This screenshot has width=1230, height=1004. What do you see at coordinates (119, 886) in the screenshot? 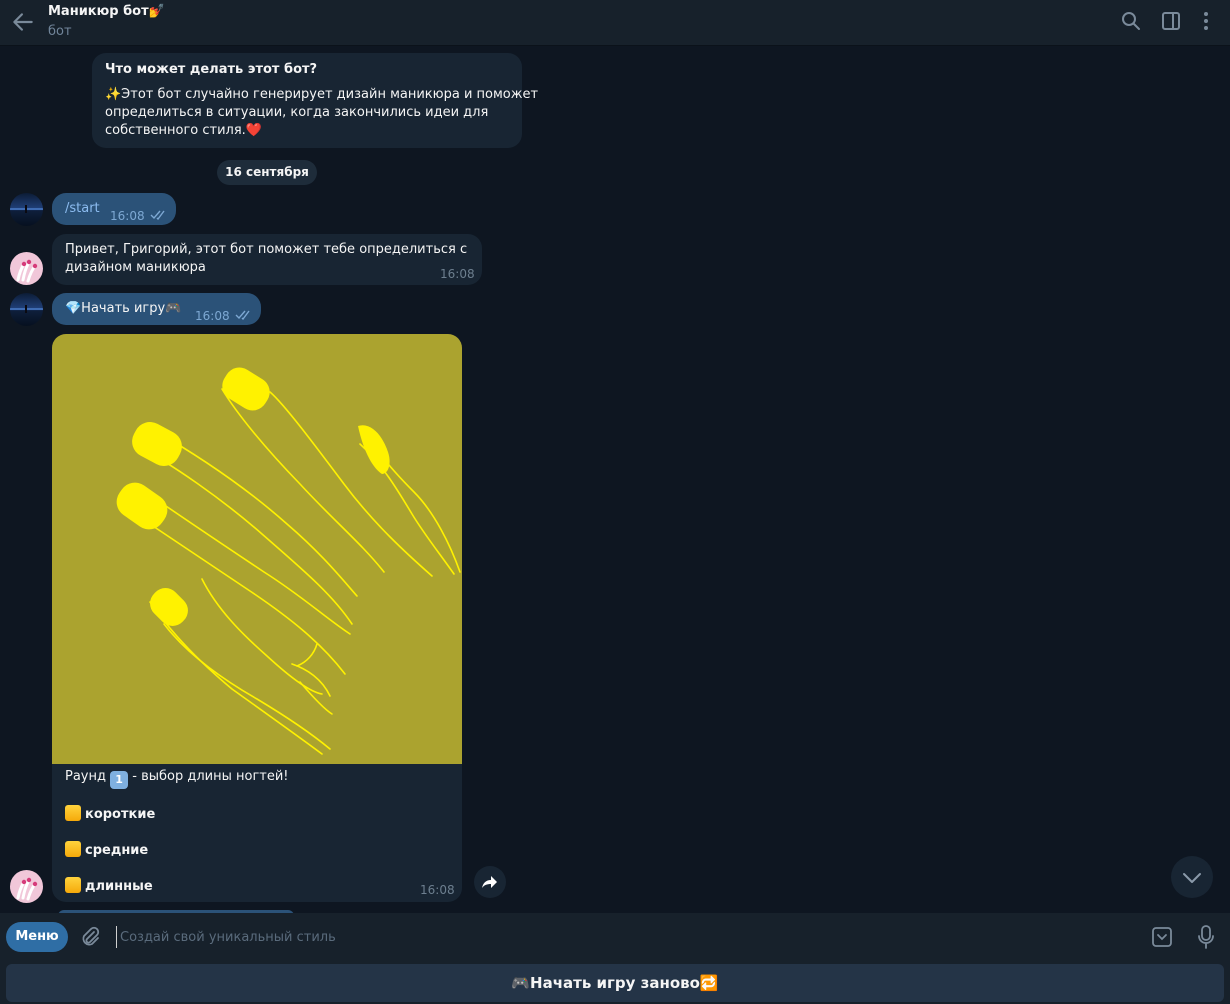
I see `option-label: длинные` at bounding box center [119, 886].